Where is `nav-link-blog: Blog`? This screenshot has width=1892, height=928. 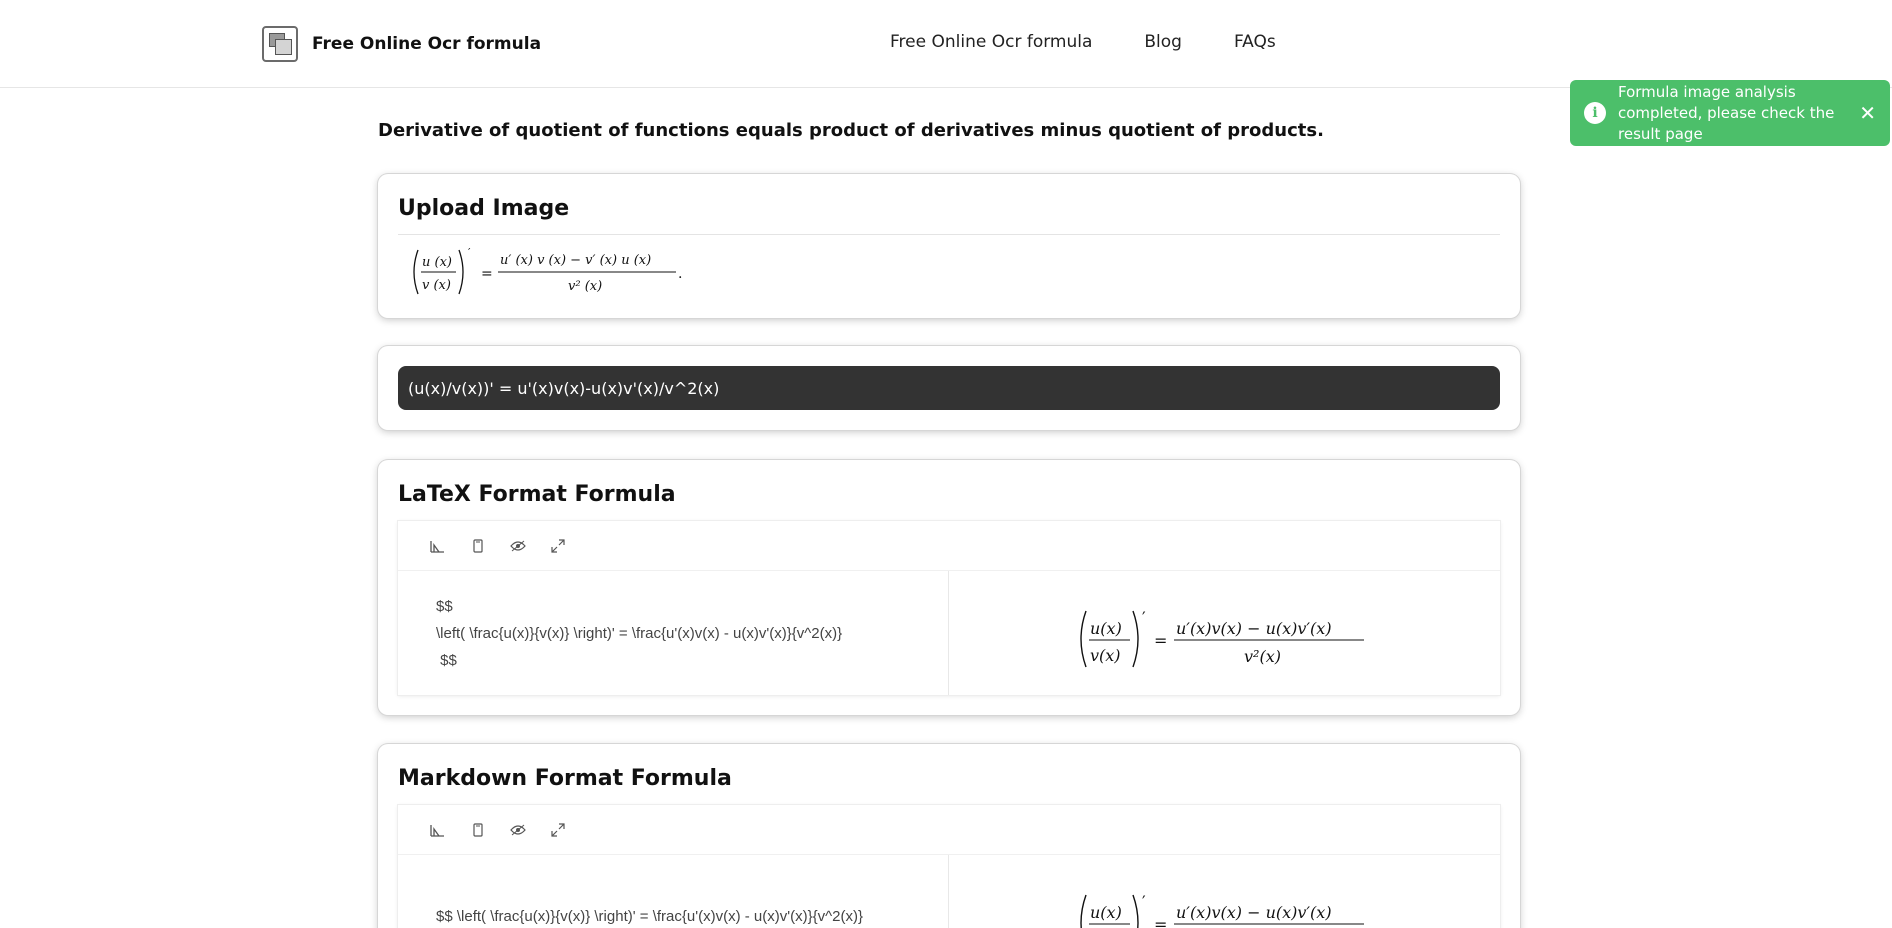
nav-link-blog: Blog is located at coordinates (1163, 42).